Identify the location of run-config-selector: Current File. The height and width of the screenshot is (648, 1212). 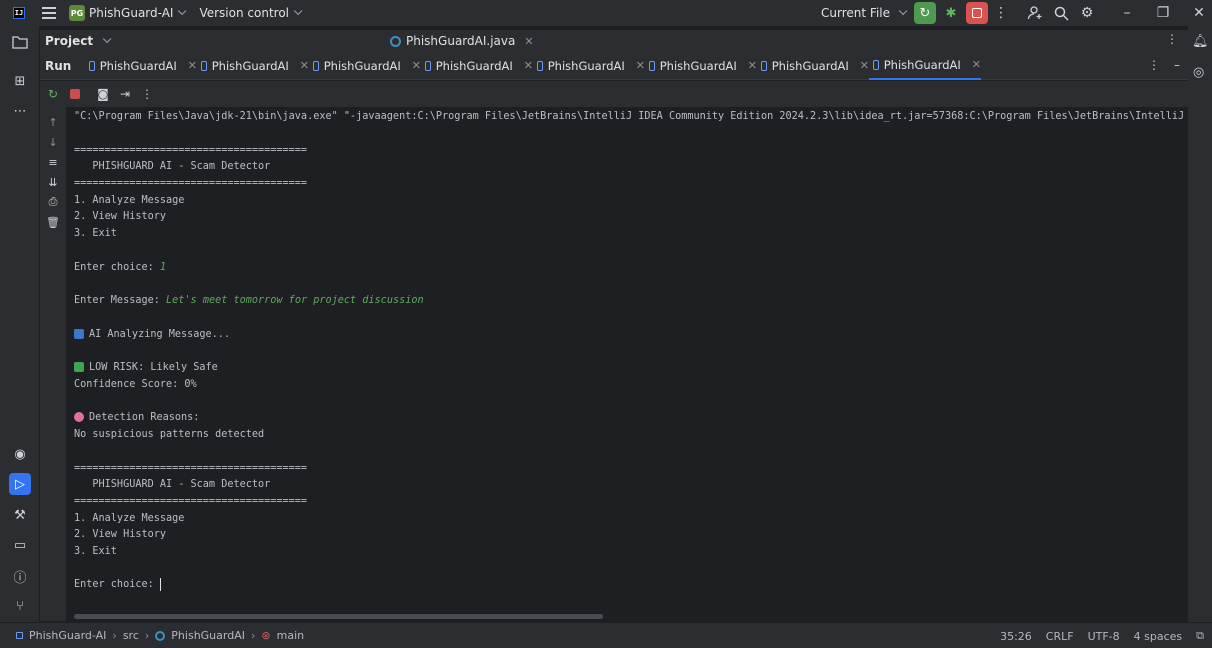
(864, 13).